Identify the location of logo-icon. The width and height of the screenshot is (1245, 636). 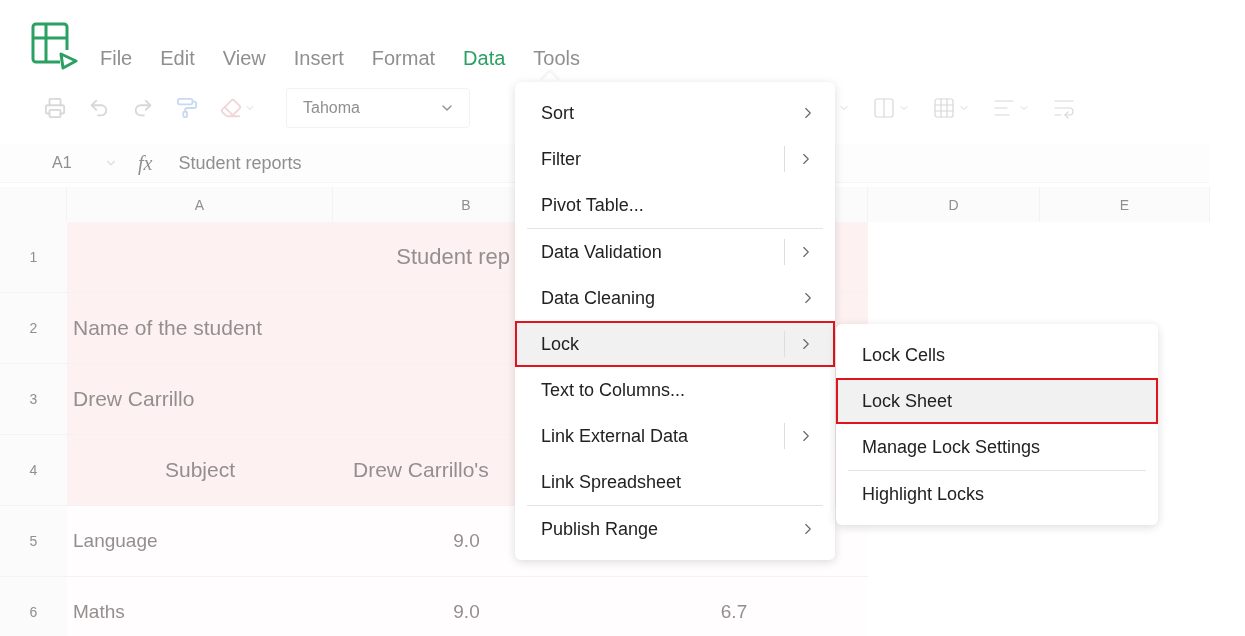
(55, 46).